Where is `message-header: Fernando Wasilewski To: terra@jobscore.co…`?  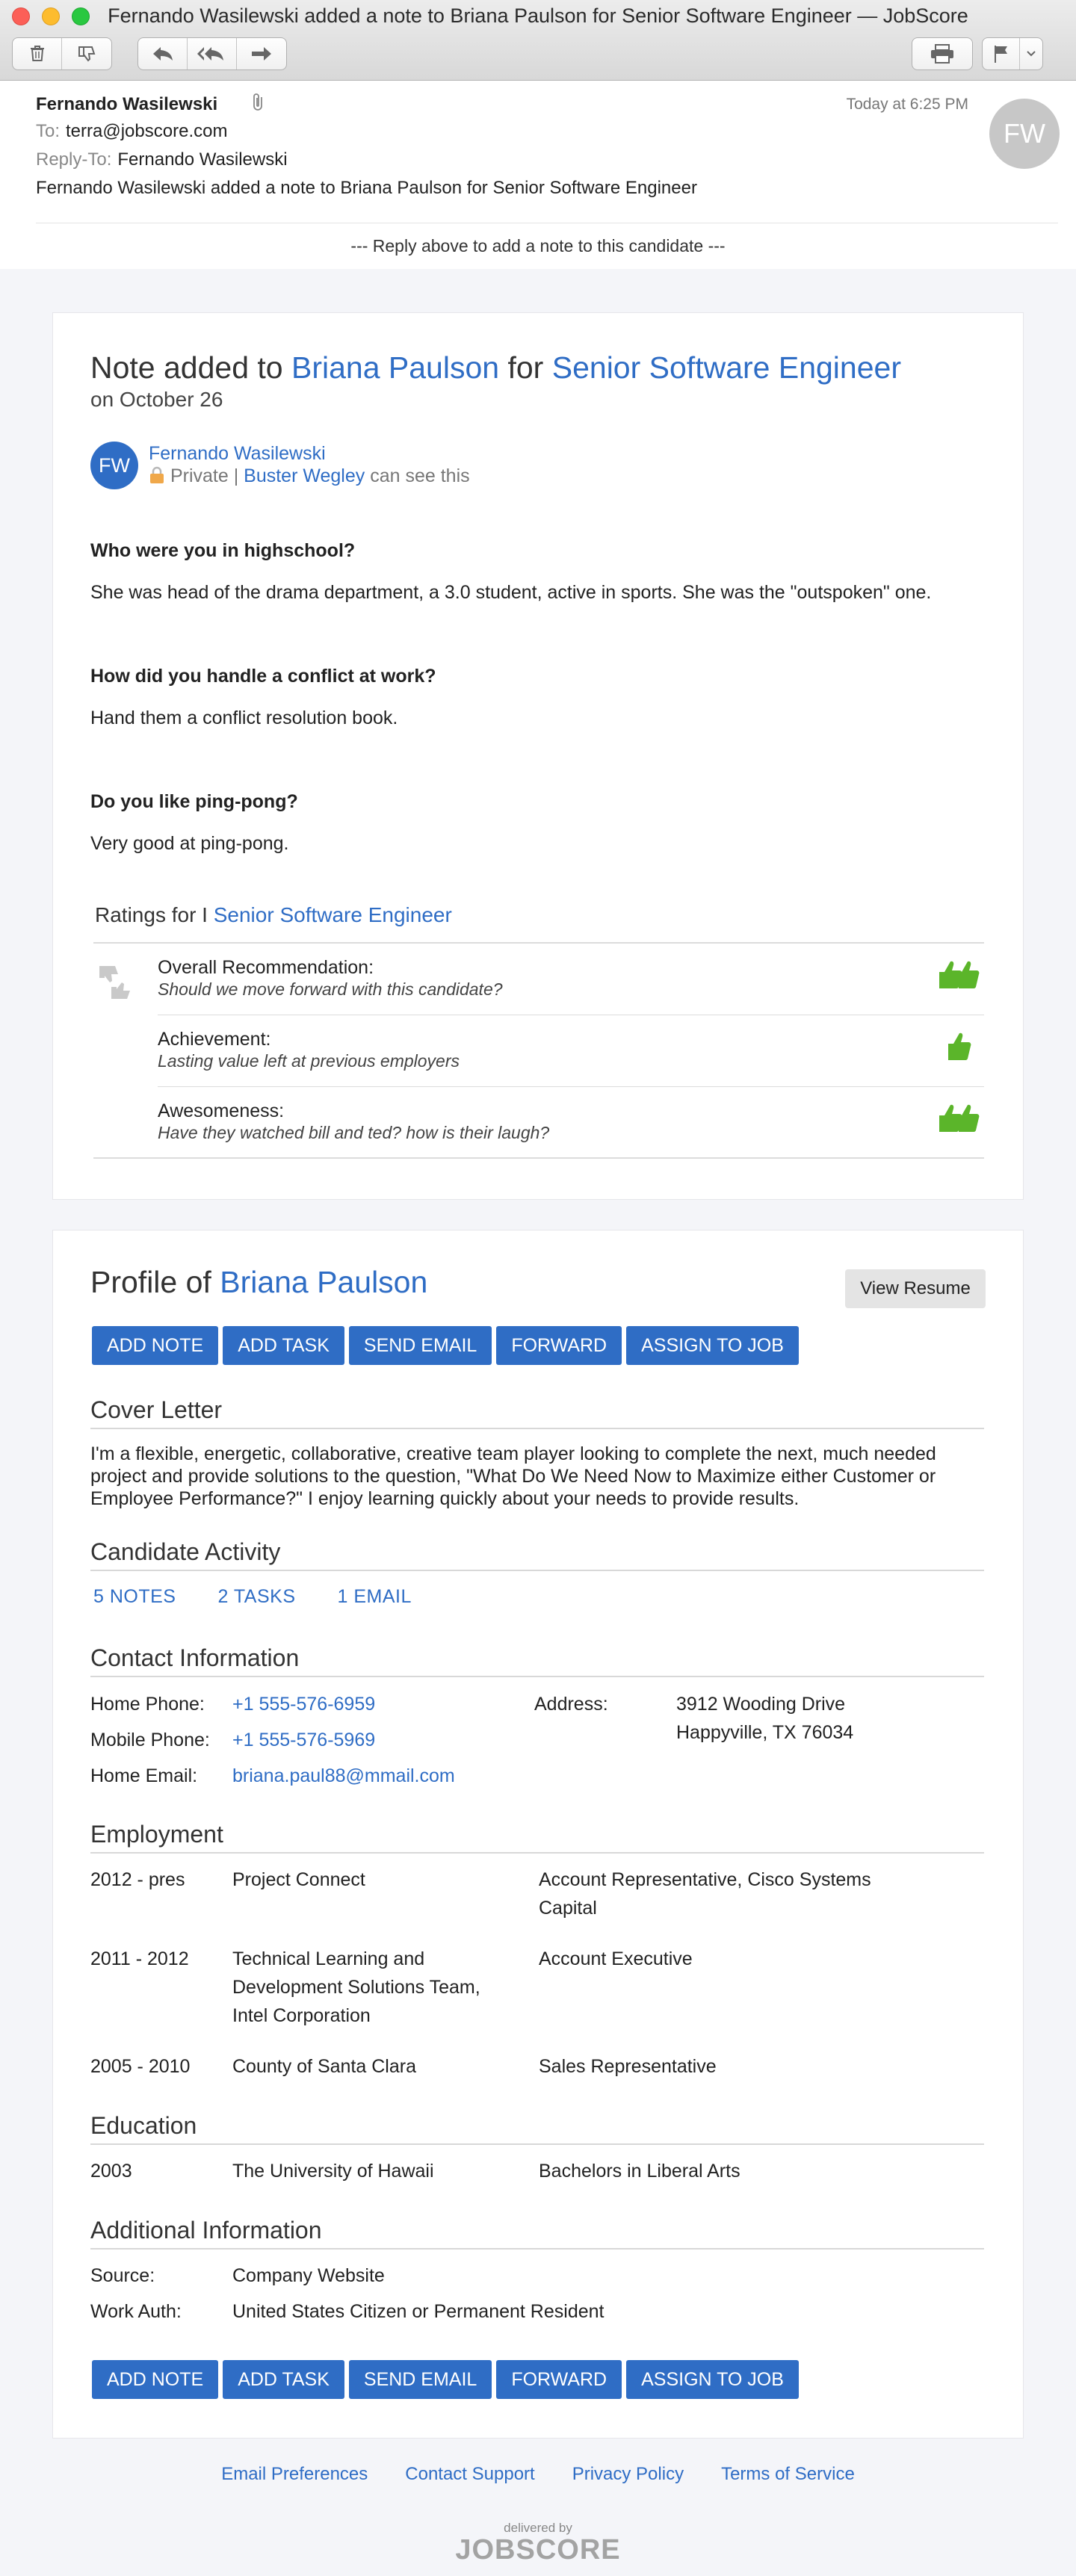 message-header: Fernando Wasilewski To: terra@jobscore.co… is located at coordinates (538, 175).